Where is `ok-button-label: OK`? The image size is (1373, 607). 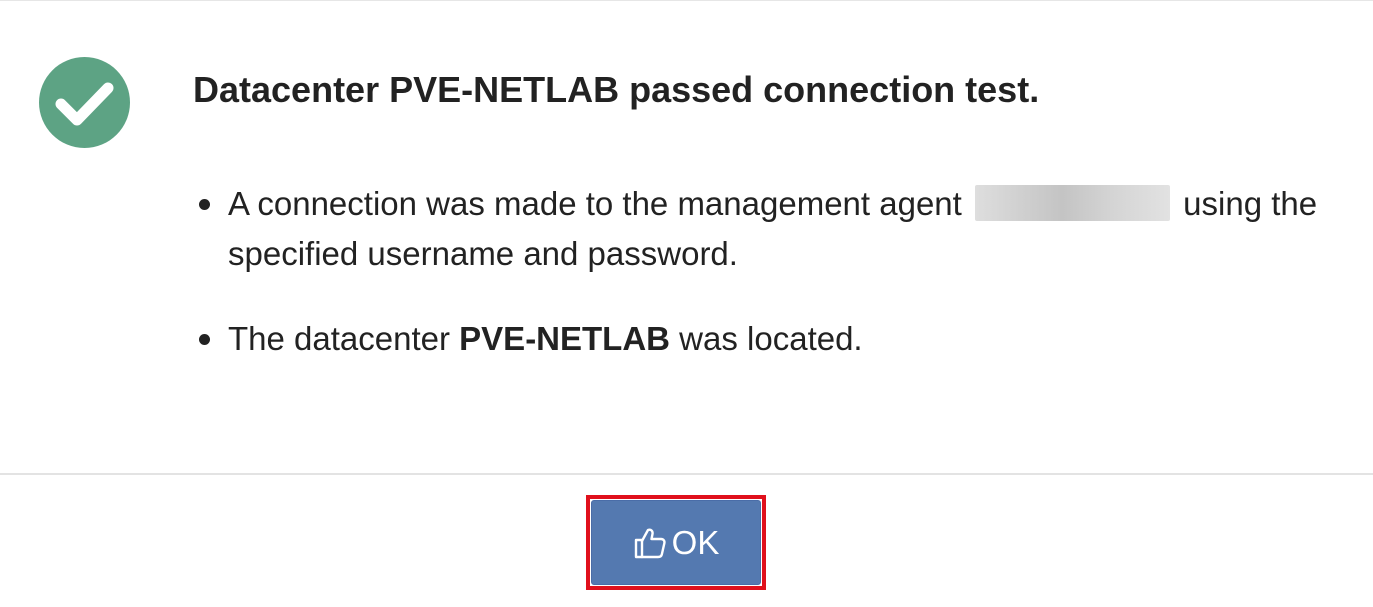 ok-button-label: OK is located at coordinates (695, 542).